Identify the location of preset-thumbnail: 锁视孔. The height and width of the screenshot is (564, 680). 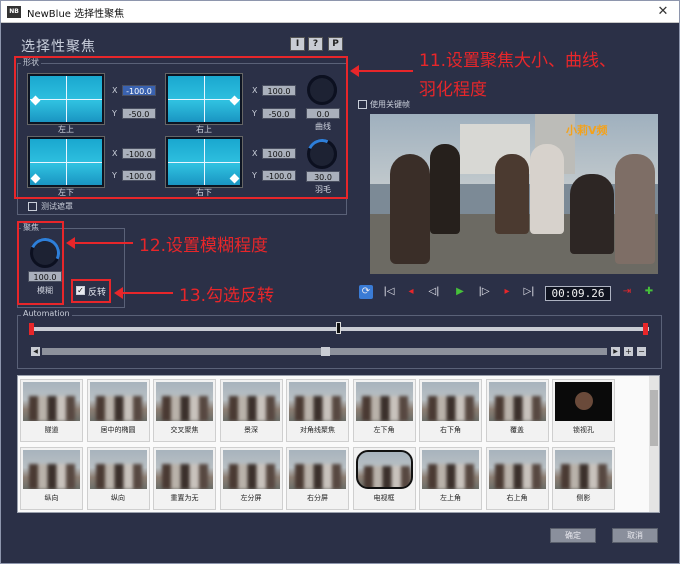
(583, 410).